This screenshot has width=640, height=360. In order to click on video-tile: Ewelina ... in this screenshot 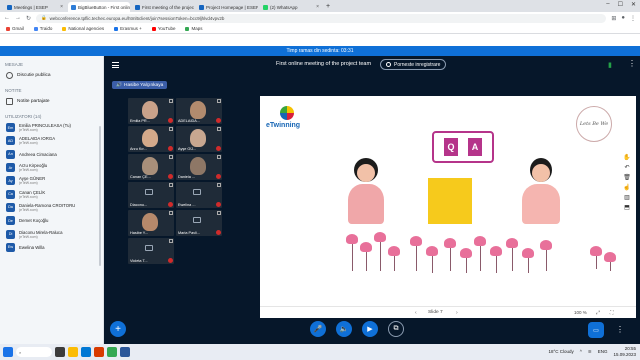, I will do `click(199, 195)`.